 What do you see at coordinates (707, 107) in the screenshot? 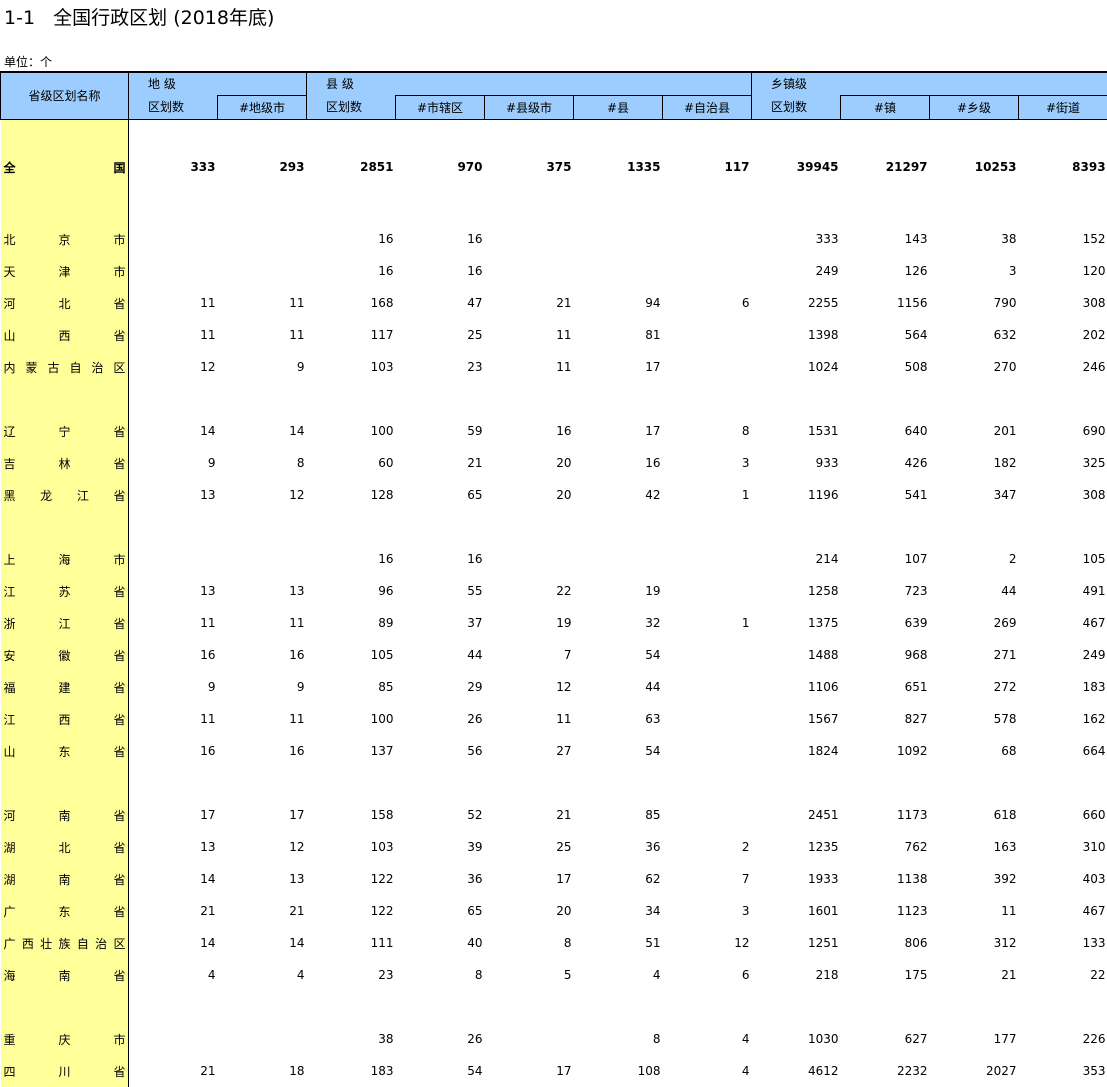
I see `header-county-autonomous: #自治县` at bounding box center [707, 107].